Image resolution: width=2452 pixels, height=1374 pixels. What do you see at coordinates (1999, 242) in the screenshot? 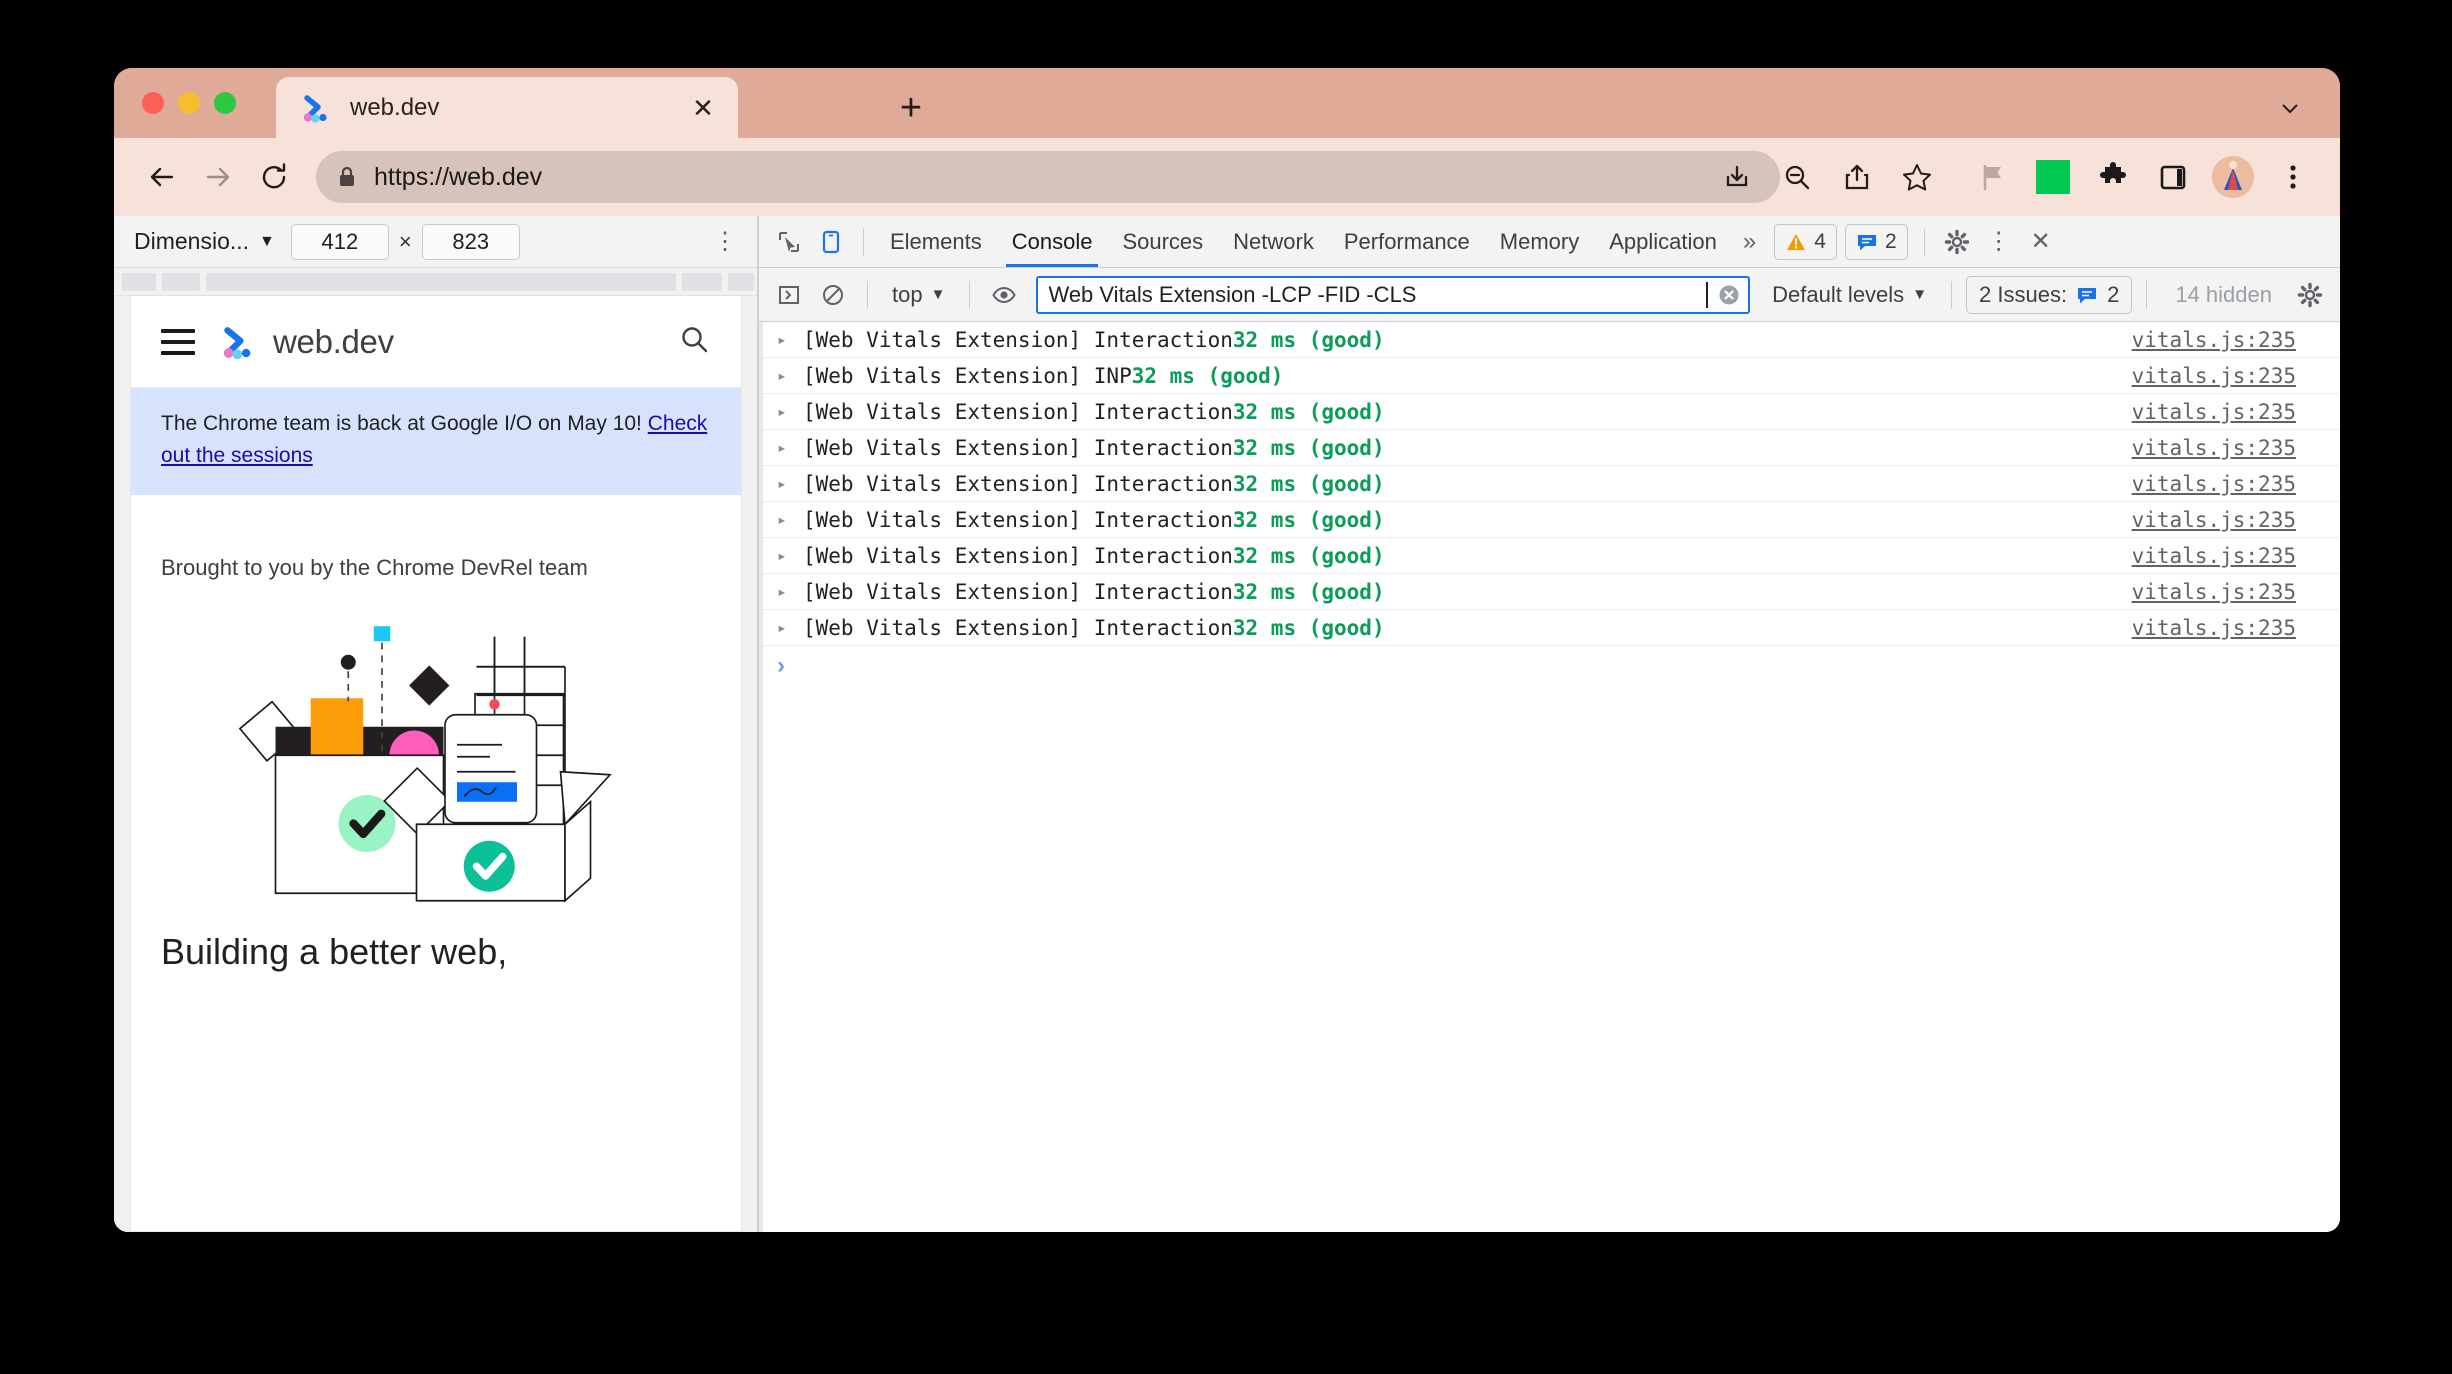
I see `devtools-more-icon: ⋮` at bounding box center [1999, 242].